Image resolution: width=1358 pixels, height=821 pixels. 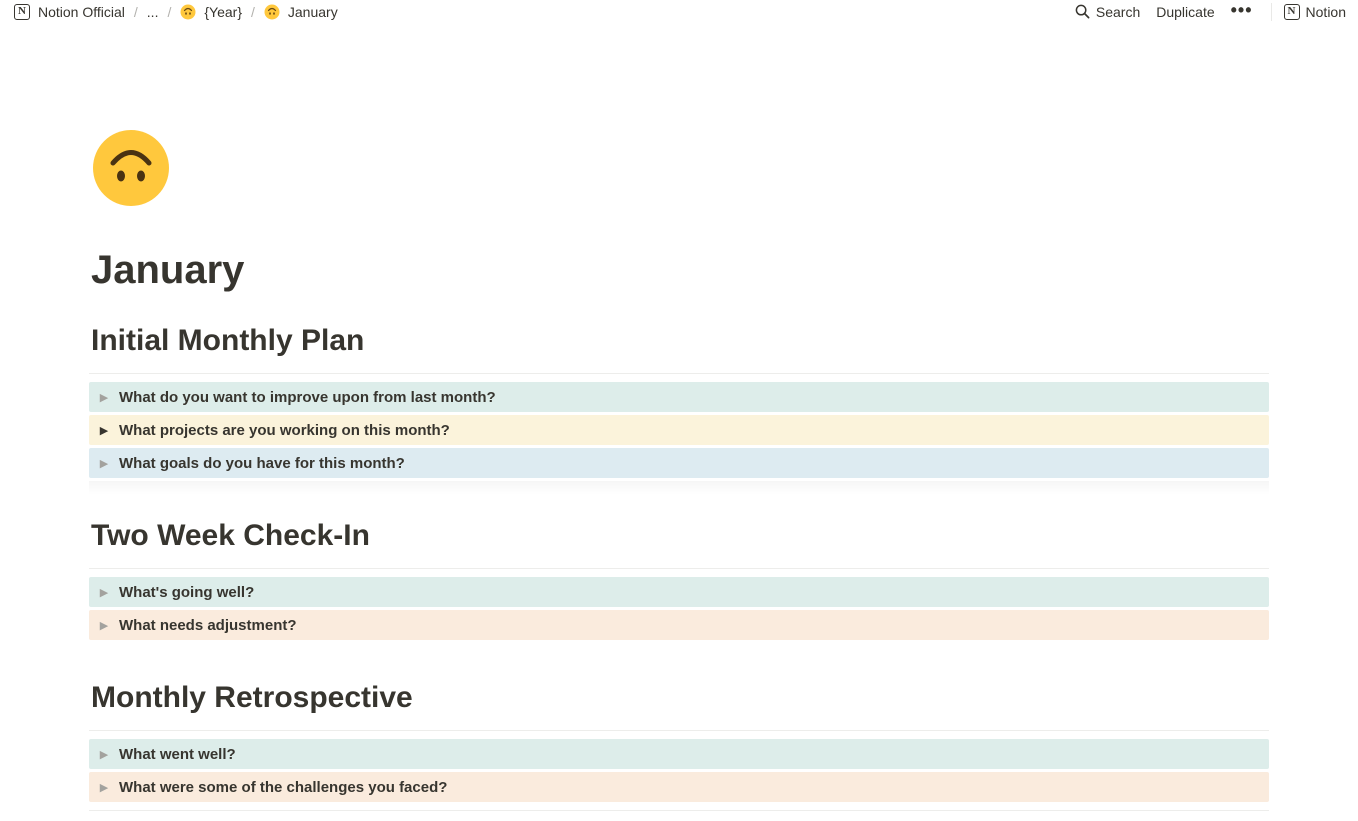 What do you see at coordinates (1271, 11) in the screenshot?
I see `topbar-divider` at bounding box center [1271, 11].